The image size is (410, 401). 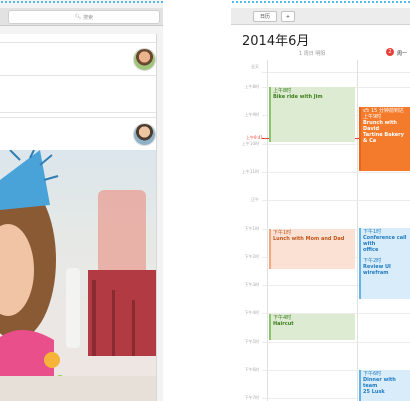 I want to click on search-field: 🔍︎ 搜索, so click(x=84, y=17).